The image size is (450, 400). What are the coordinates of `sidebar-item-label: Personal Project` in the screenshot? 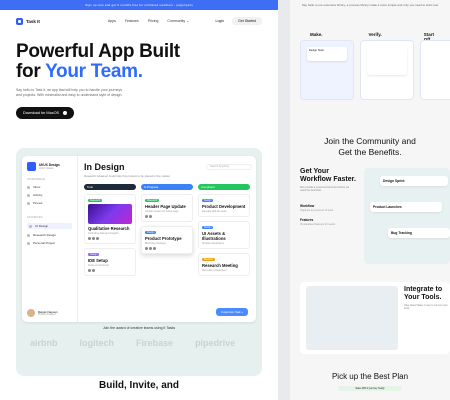 It's located at (44, 243).